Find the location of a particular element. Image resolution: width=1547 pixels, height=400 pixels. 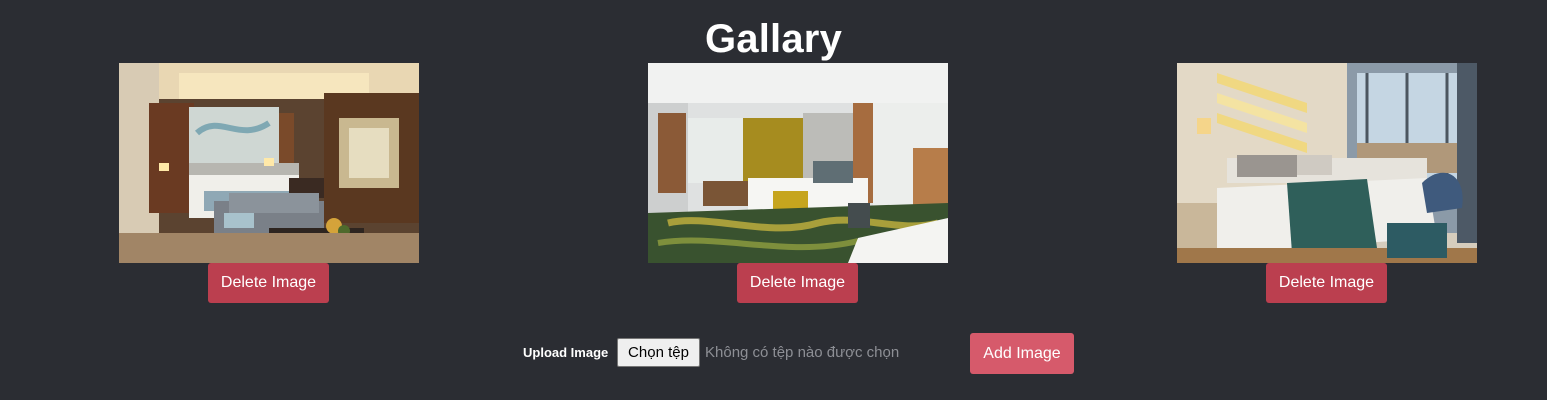

add-image-button: Add Image is located at coordinates (1022, 353).